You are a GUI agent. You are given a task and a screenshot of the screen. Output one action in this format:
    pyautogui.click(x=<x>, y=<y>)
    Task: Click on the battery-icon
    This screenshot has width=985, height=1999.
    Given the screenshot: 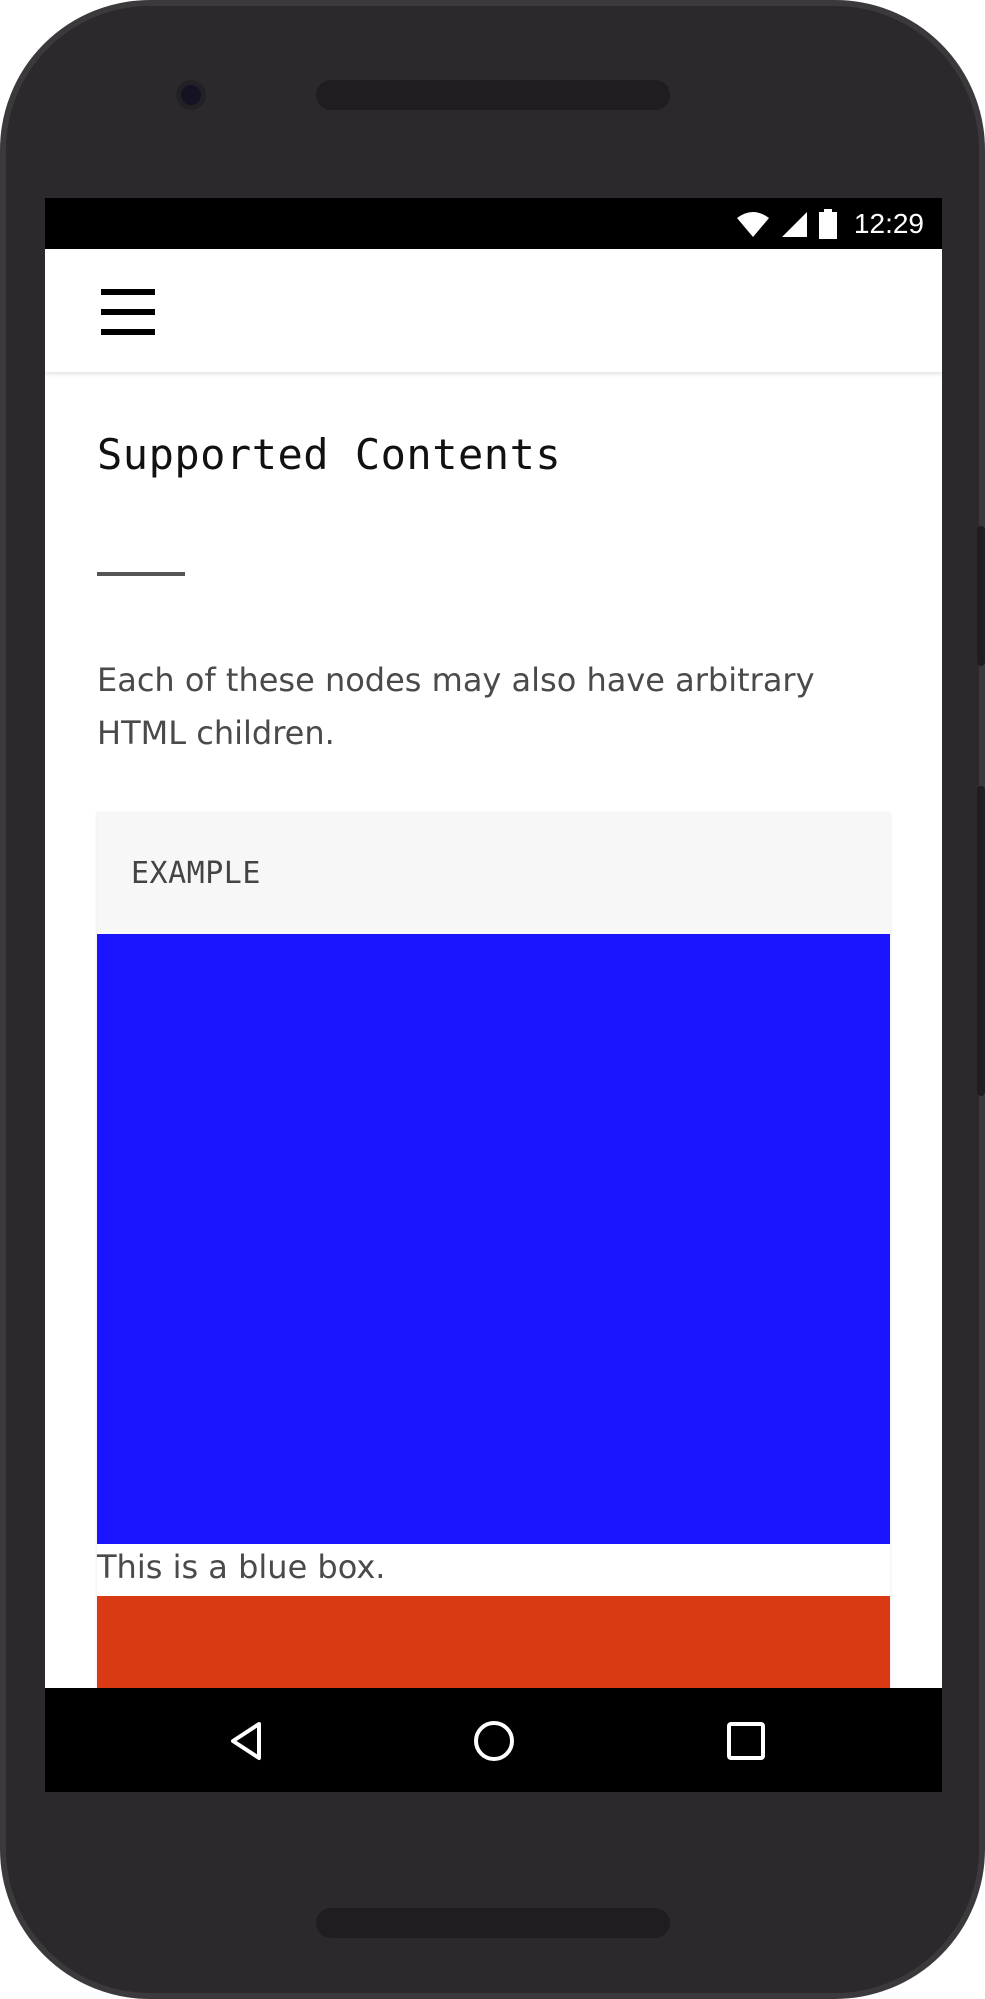 What is the action you would take?
    pyautogui.click(x=827, y=224)
    